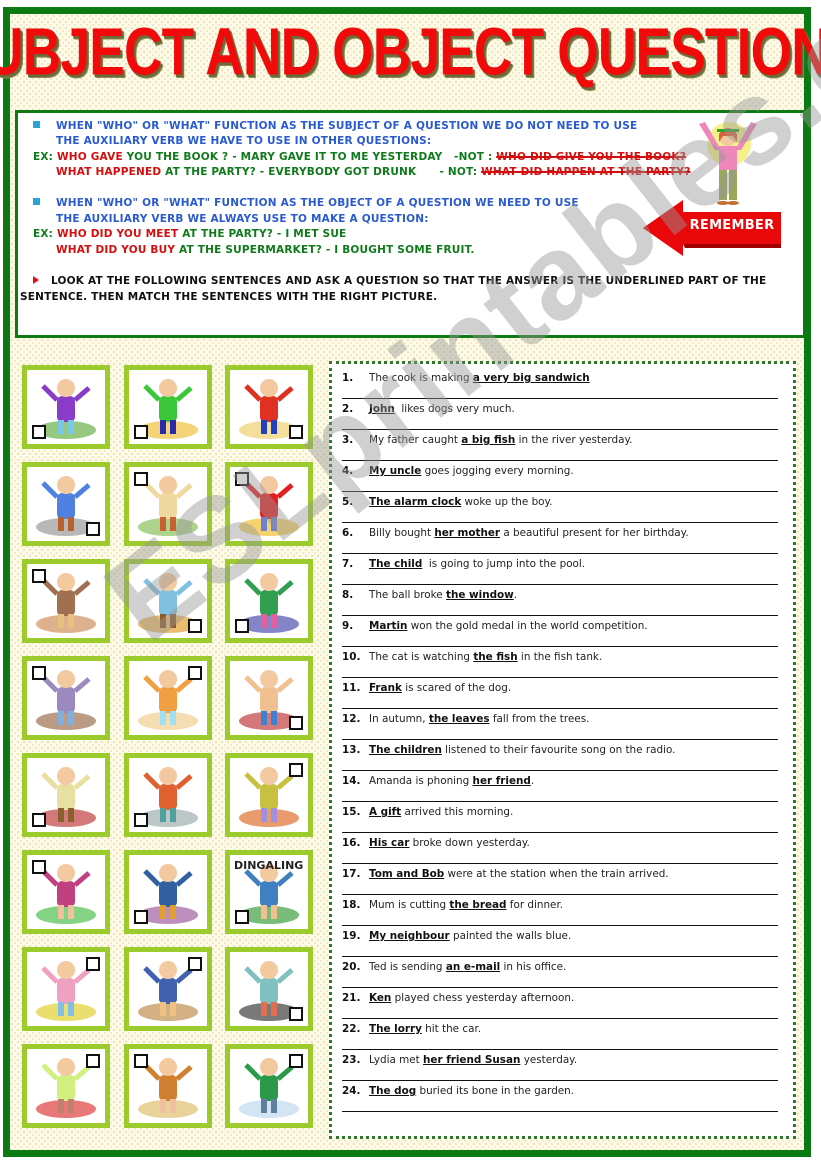  What do you see at coordinates (408, 595) in the screenshot?
I see `sentence-pre: The ball broke` at bounding box center [408, 595].